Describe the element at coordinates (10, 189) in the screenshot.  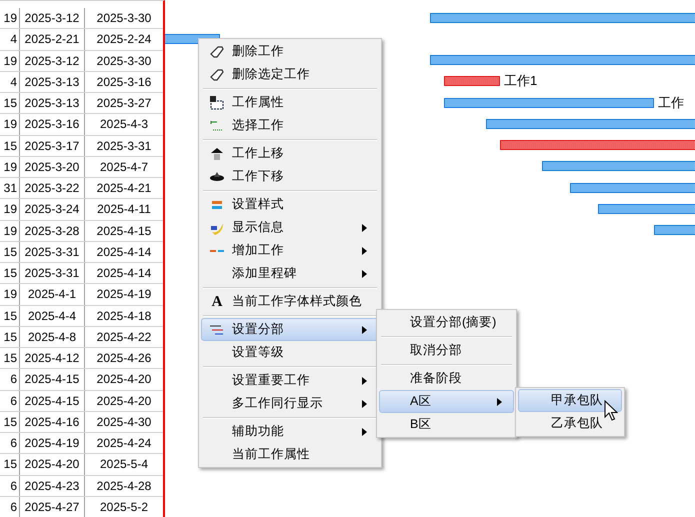
I see `duration-cell-text: 31` at that location.